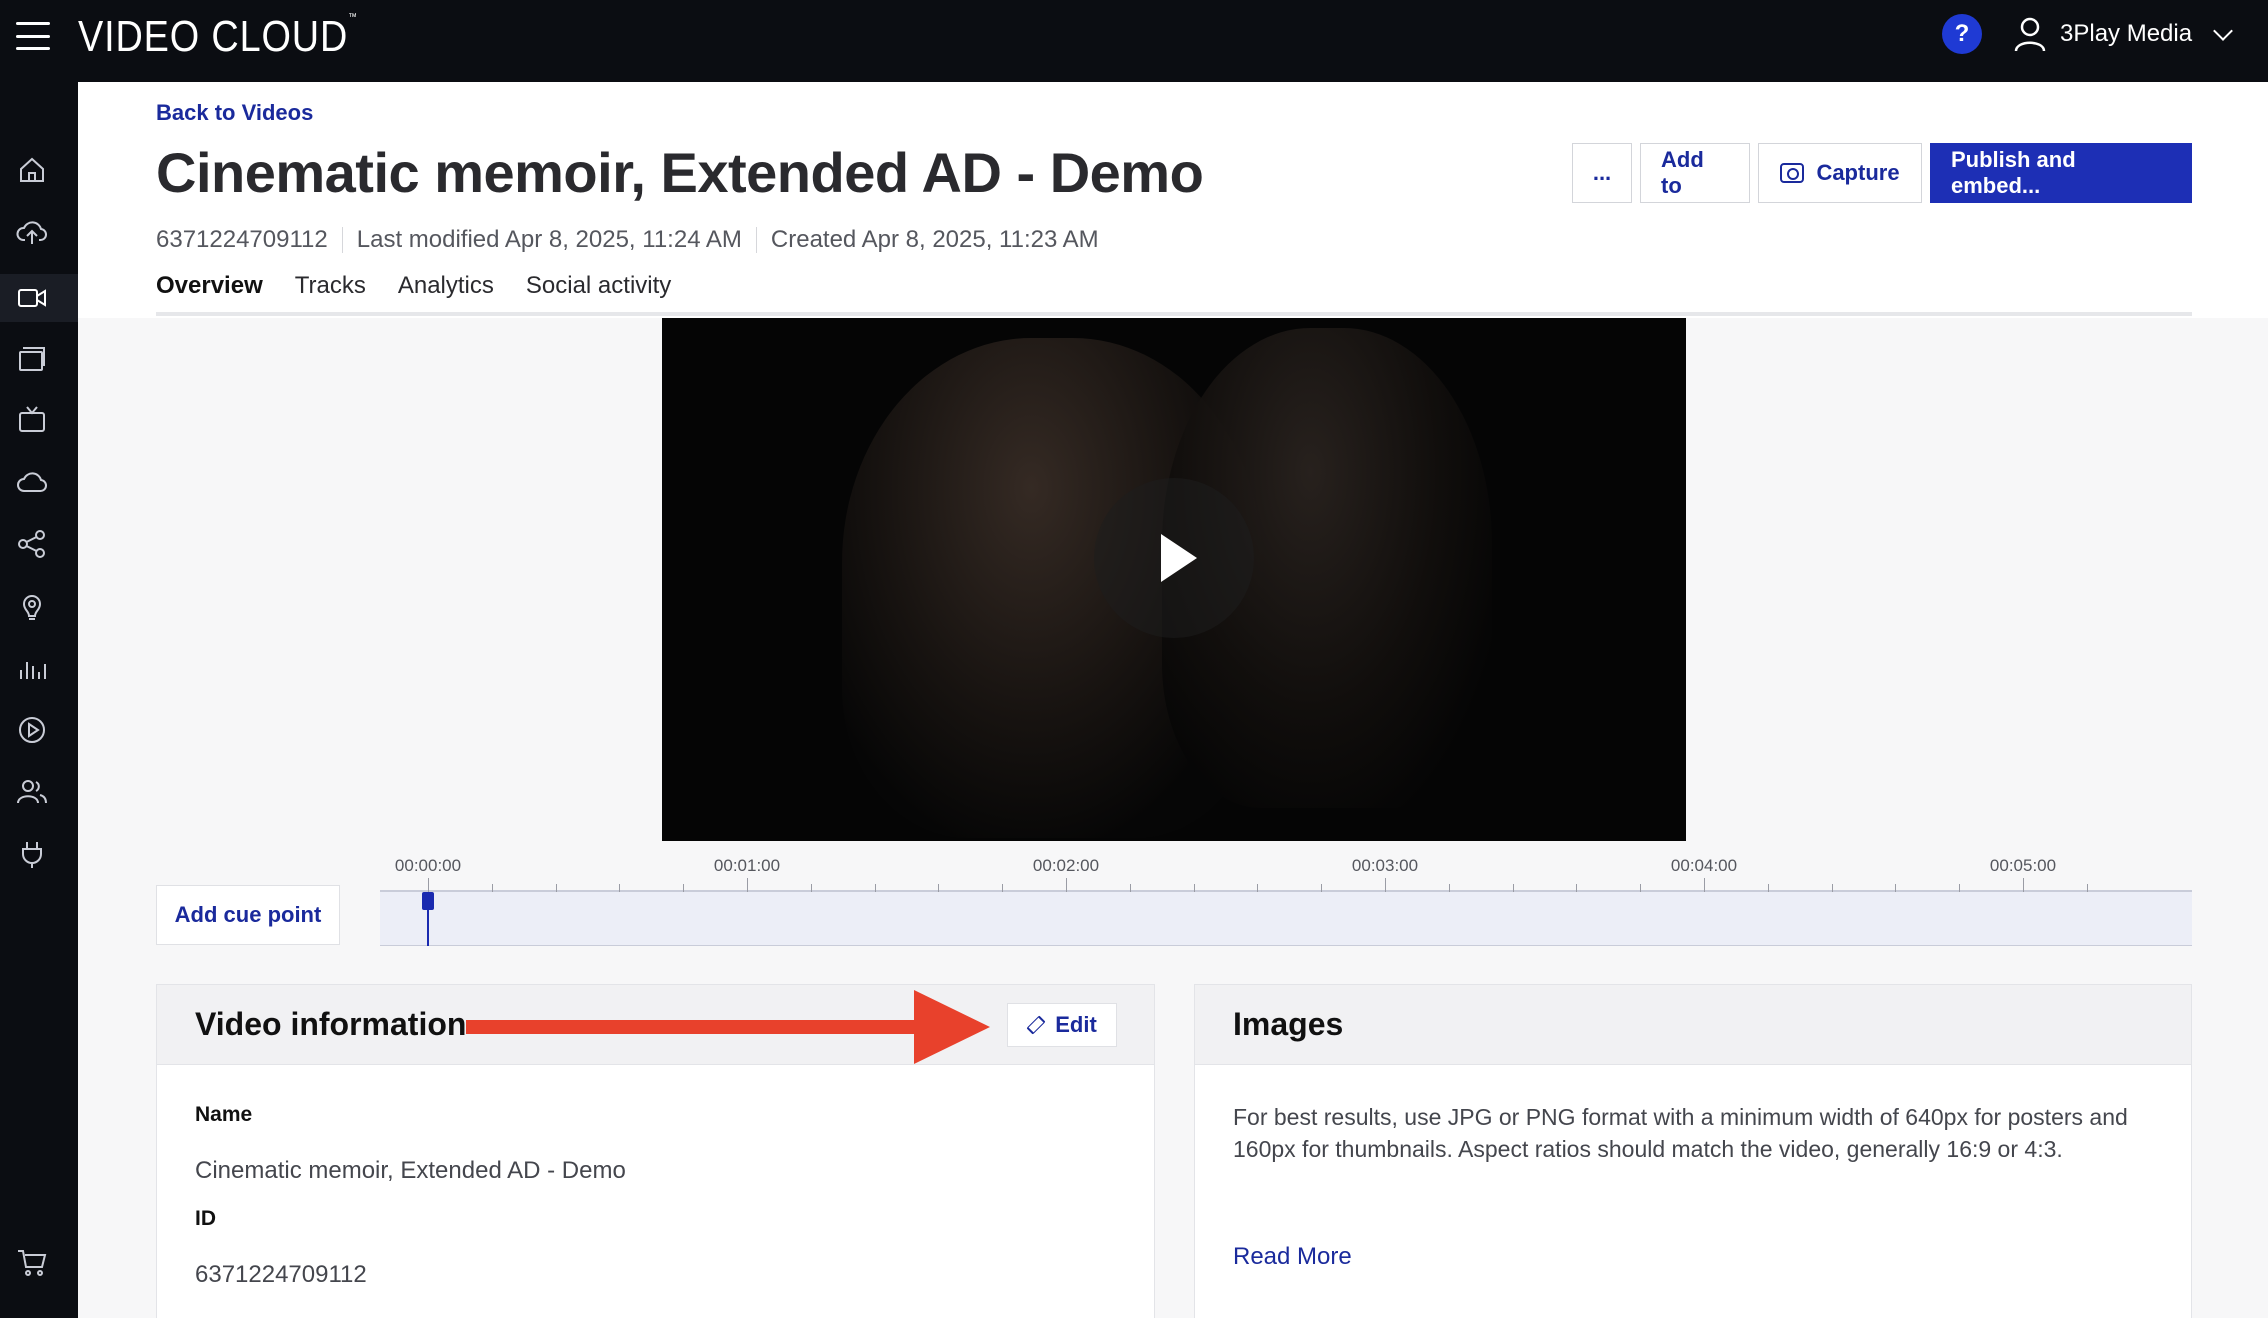 Image resolution: width=2268 pixels, height=1318 pixels. Describe the element at coordinates (446, 294) in the screenshot. I see `tab-analytics: Analytics` at that location.